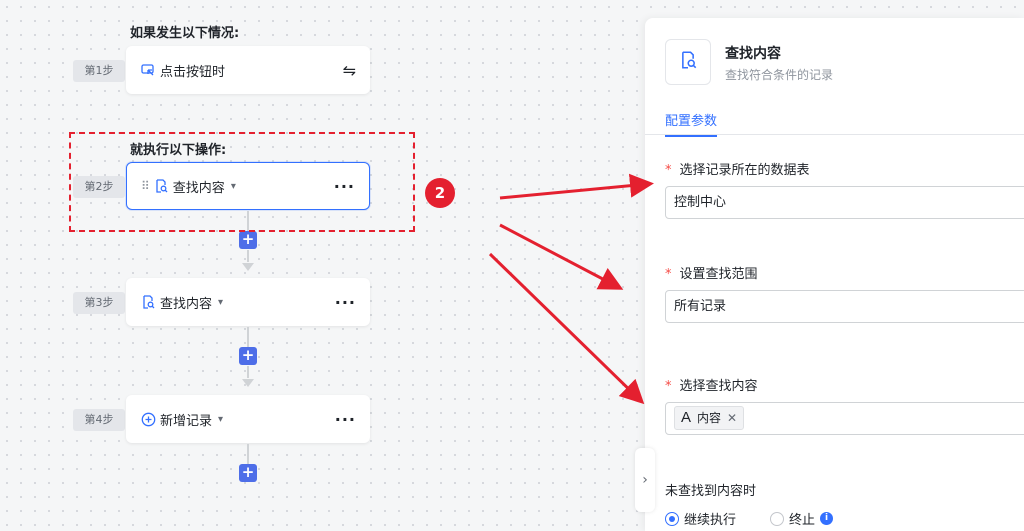  What do you see at coordinates (749, 518) in the screenshot?
I see `not-found-options: 继续执行 终止 i` at bounding box center [749, 518].